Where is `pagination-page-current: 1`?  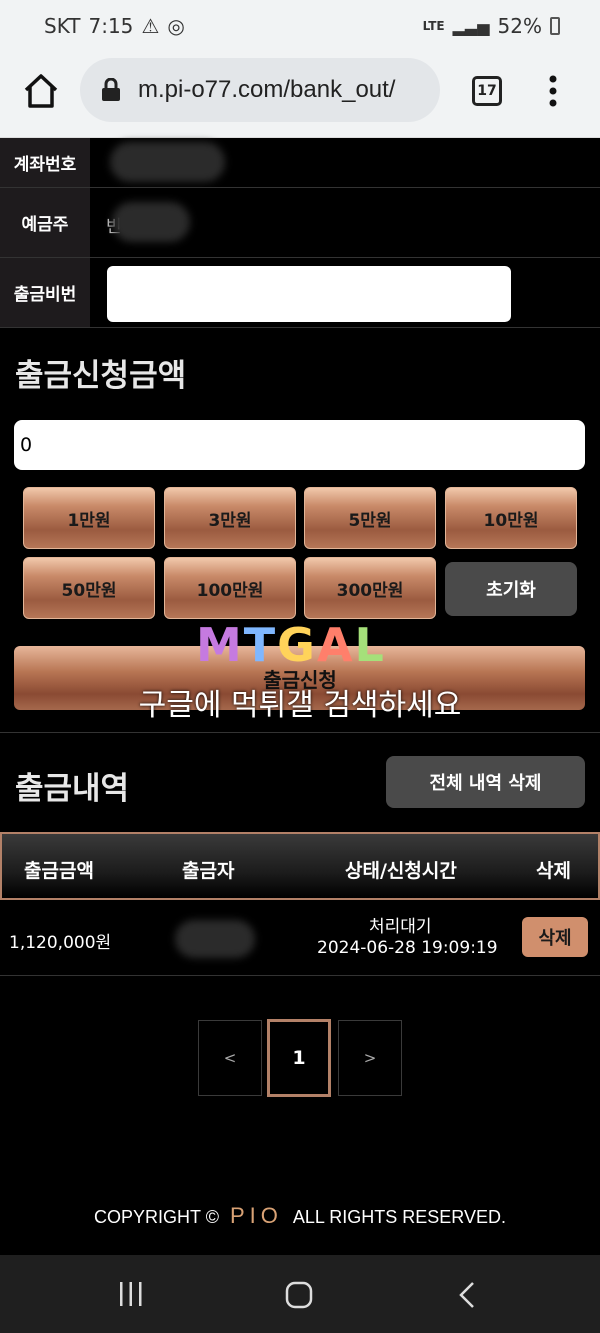
pagination-page-current: 1 is located at coordinates (299, 1058).